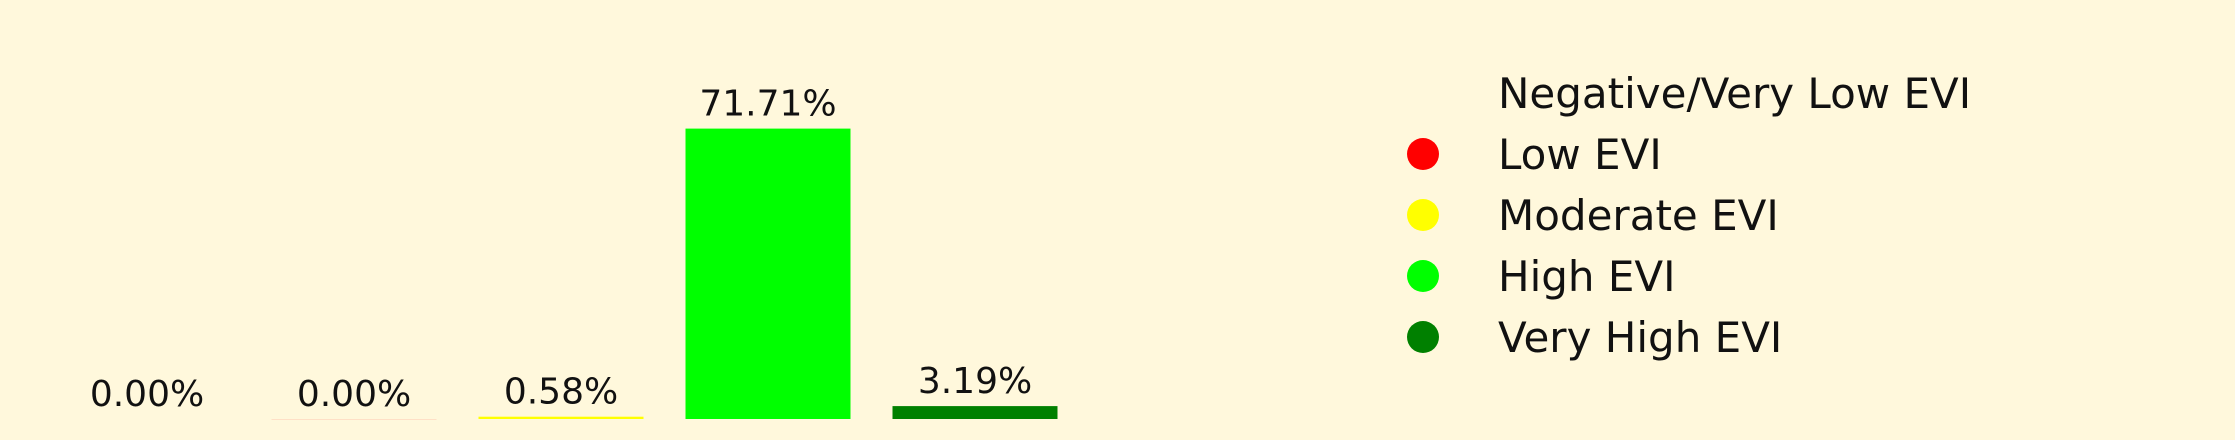  Describe the element at coordinates (1640, 337) in the screenshot. I see `legend-label-5: Very High EVI` at that location.